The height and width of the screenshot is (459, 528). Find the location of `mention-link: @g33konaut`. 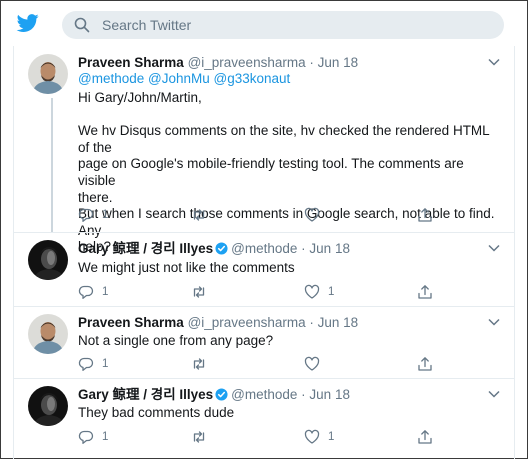

mention-link: @g33konaut is located at coordinates (252, 78).